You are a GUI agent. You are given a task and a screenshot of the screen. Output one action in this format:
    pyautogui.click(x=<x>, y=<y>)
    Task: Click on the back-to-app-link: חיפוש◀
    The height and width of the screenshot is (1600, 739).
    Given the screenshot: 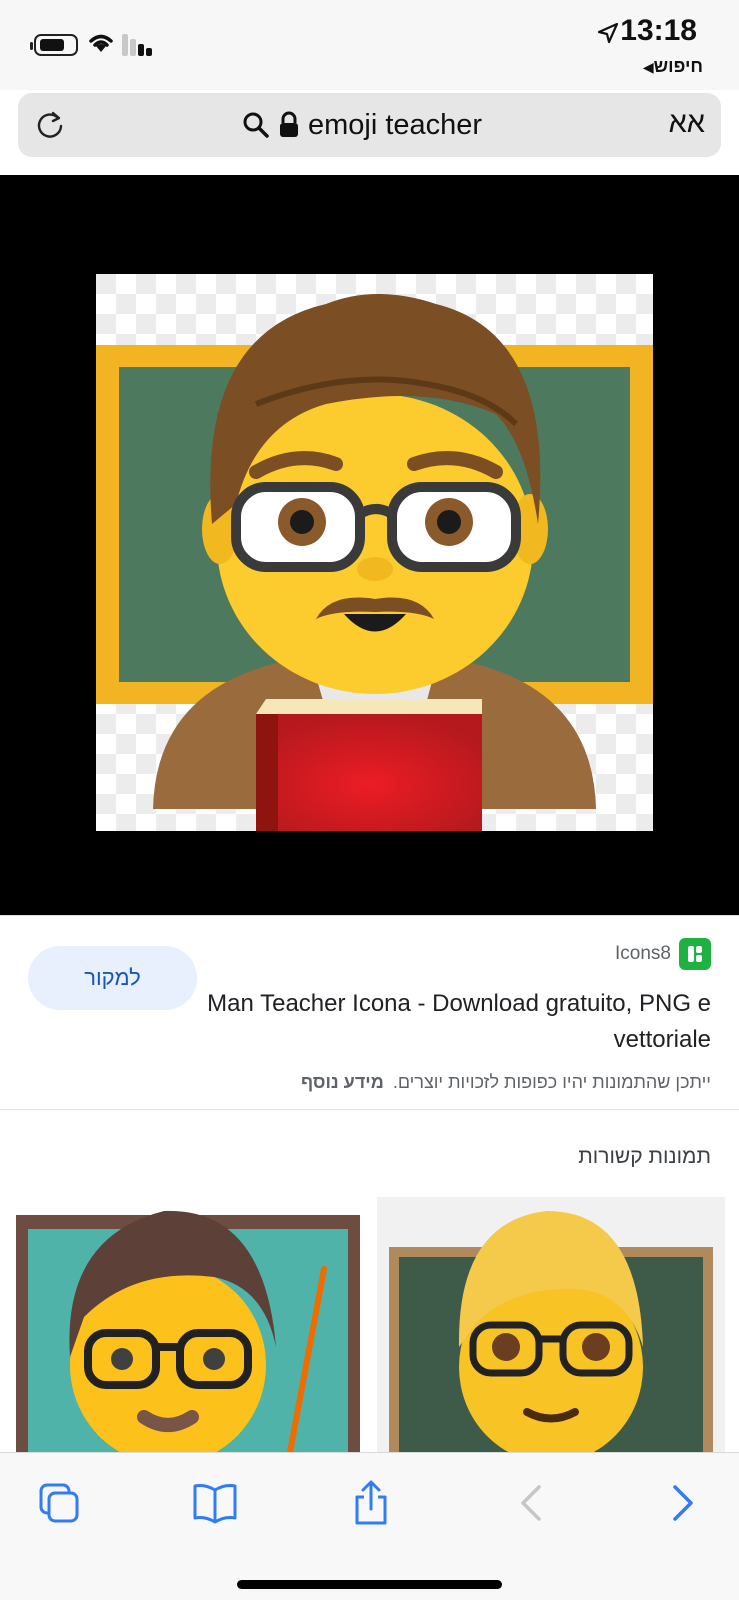 What is the action you would take?
    pyautogui.click(x=671, y=66)
    